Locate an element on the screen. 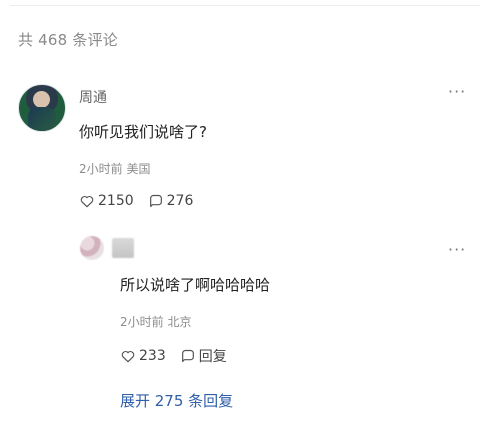 This screenshot has height=440, width=500. comment-button: 276 is located at coordinates (171, 201).